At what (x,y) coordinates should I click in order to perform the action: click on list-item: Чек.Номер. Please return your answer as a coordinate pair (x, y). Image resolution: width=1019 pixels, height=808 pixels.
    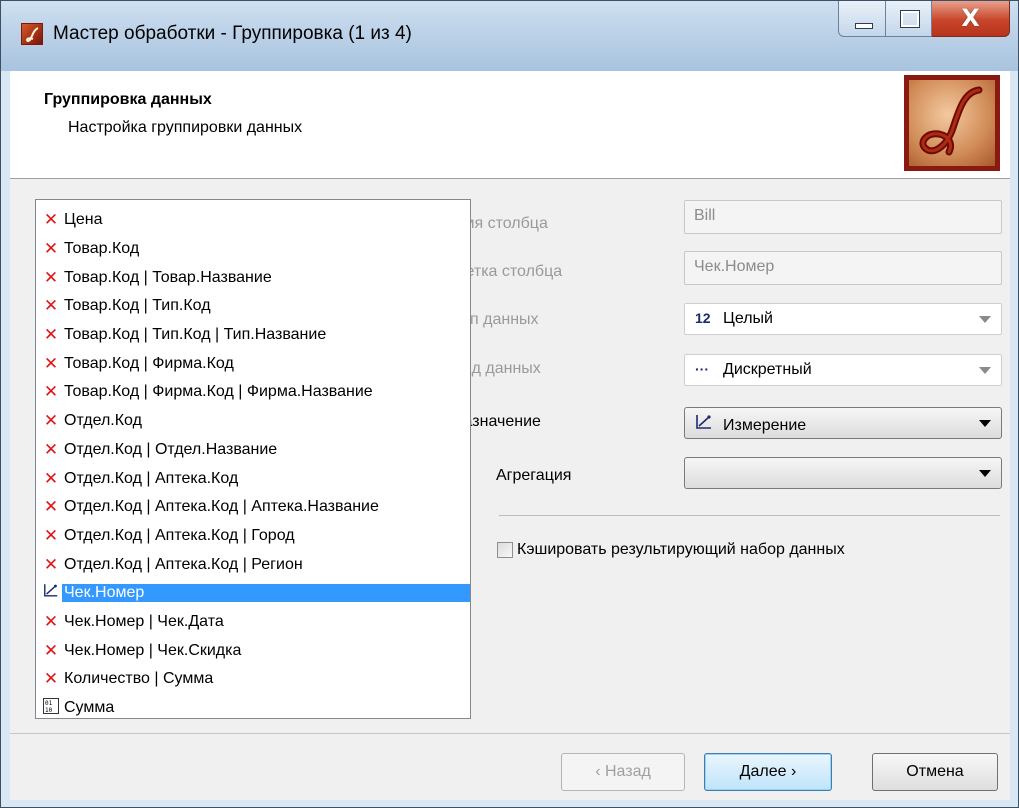
    Looking at the image, I should click on (253, 593).